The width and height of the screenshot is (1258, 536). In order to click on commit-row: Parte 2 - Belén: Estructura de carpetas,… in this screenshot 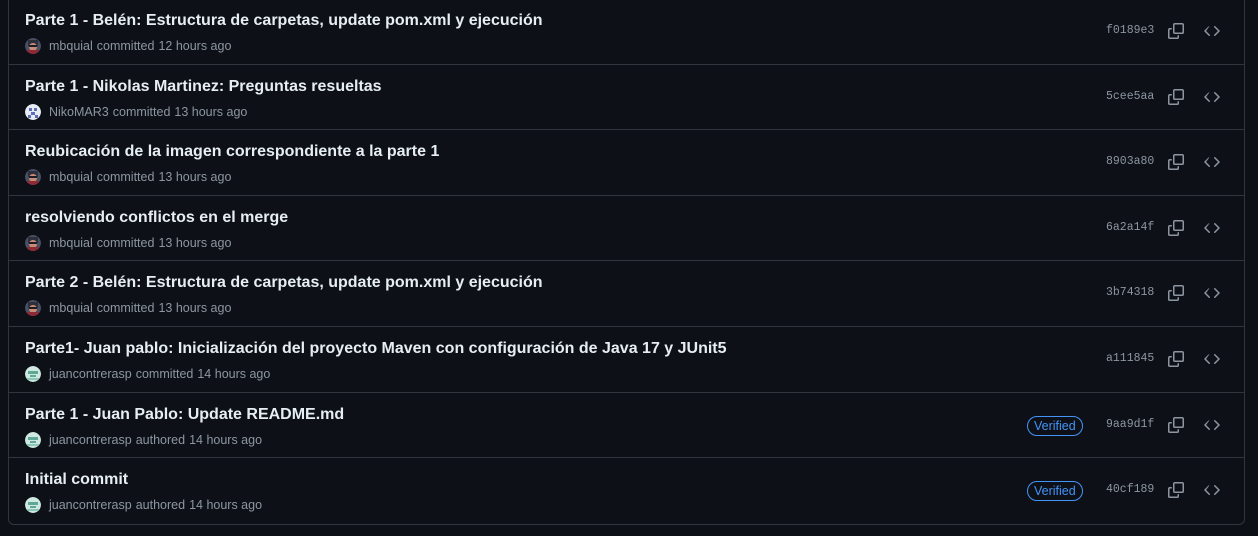, I will do `click(626, 293)`.